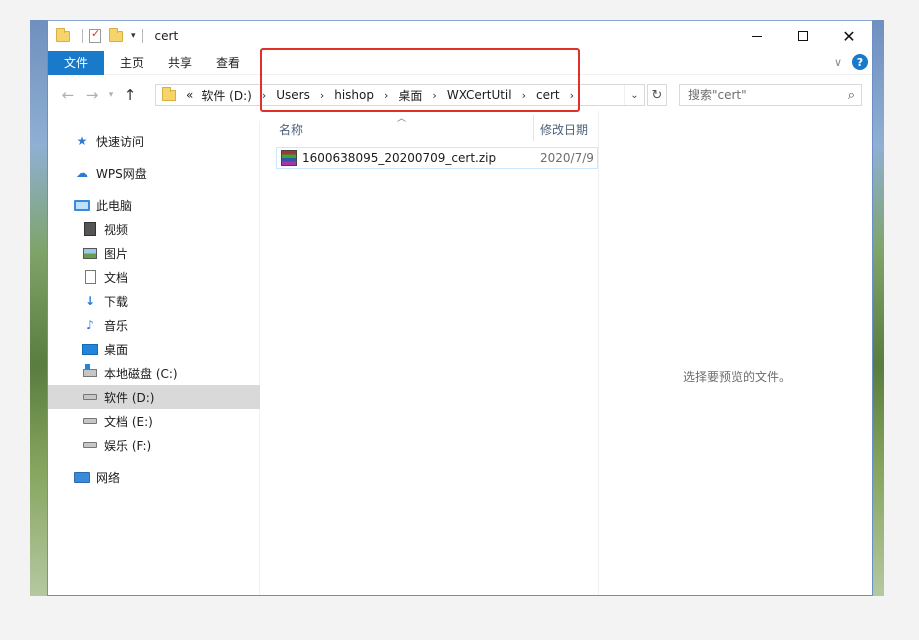  I want to click on sidebar-item-label: 娱乐 (F:), so click(128, 445).